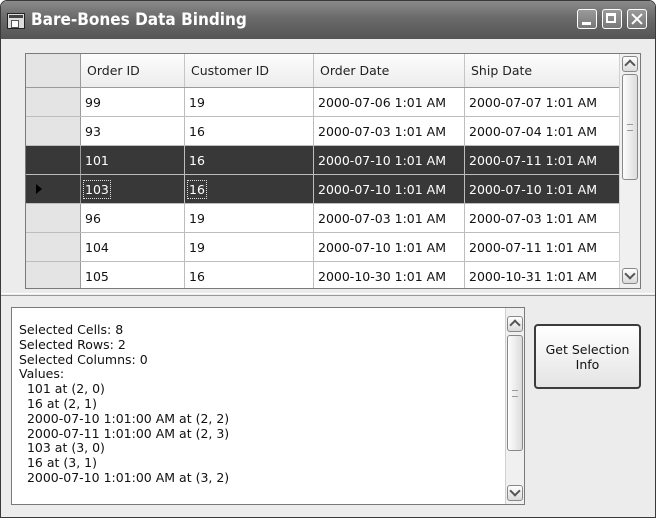 The height and width of the screenshot is (518, 656). I want to click on column-header-order-id: Order ID, so click(132, 71).